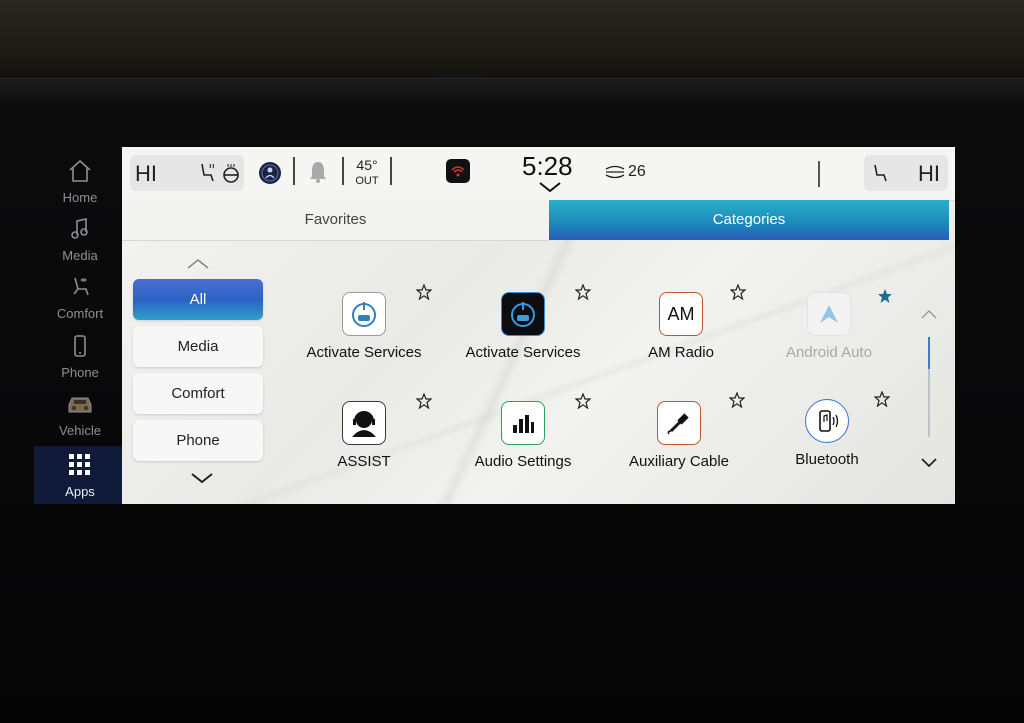 This screenshot has width=1024, height=723. What do you see at coordinates (364, 423) in the screenshot?
I see `assist-icon` at bounding box center [364, 423].